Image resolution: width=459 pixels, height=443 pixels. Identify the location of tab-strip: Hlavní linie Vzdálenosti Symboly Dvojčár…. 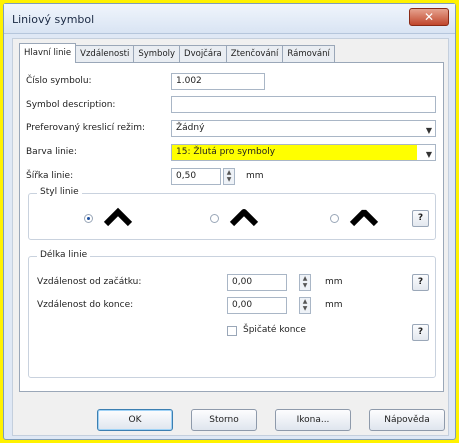
(177, 53).